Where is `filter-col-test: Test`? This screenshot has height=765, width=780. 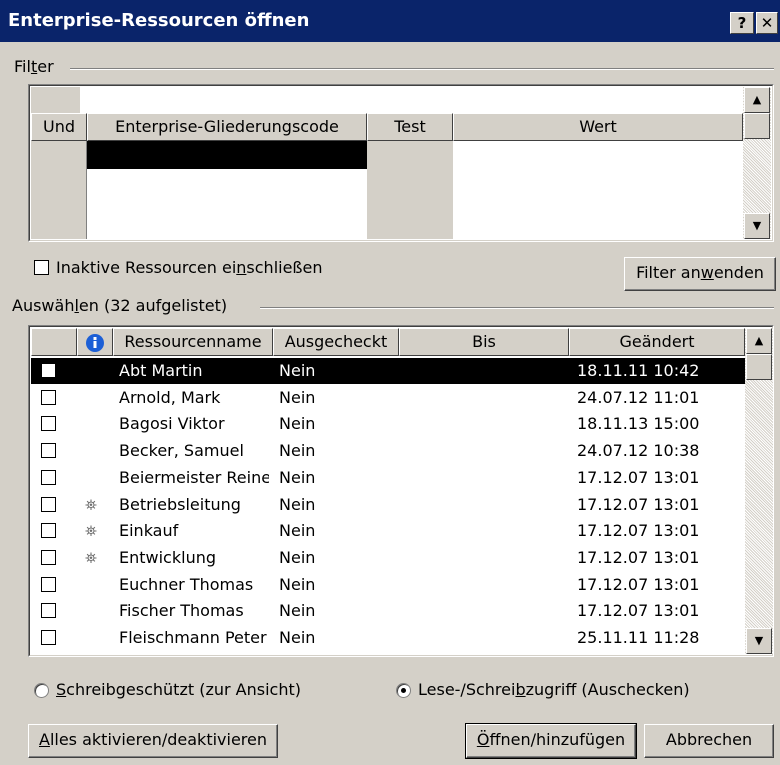 filter-col-test: Test is located at coordinates (410, 127).